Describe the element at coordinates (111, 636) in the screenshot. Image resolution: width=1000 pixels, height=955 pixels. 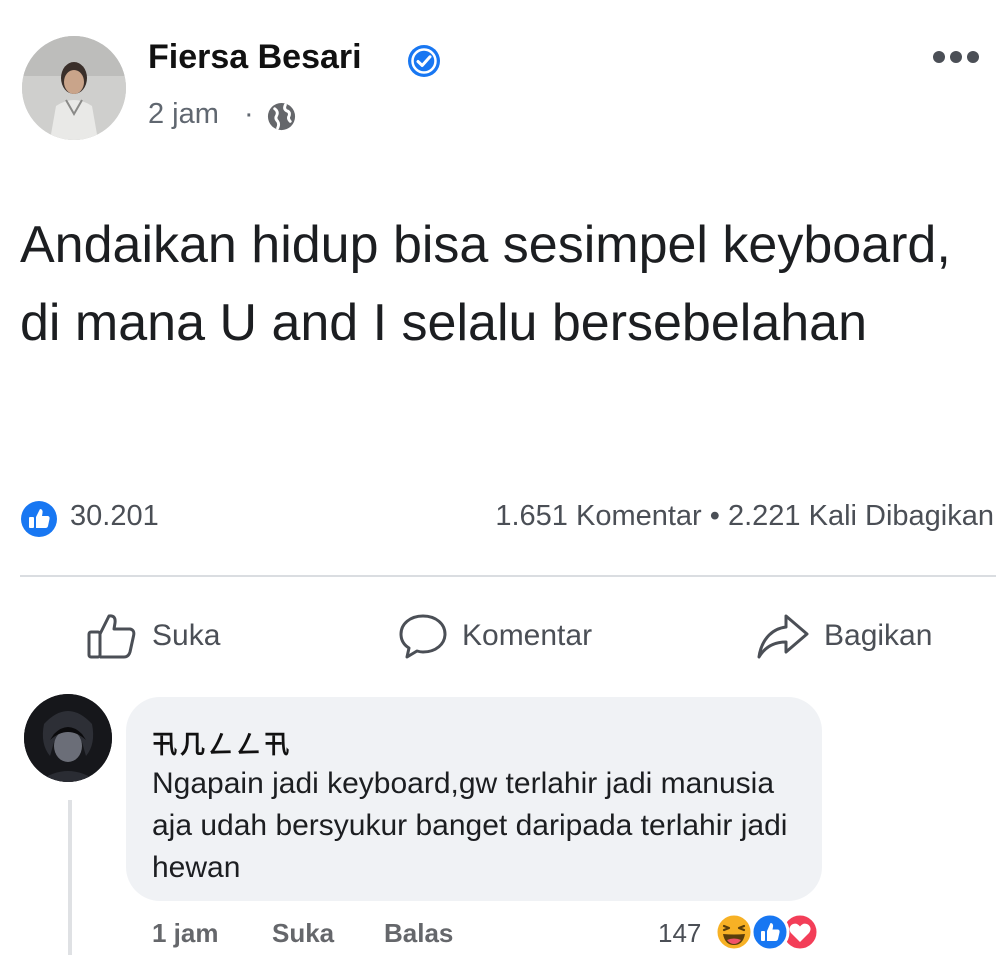
I see `thumbs-up-icon` at that location.